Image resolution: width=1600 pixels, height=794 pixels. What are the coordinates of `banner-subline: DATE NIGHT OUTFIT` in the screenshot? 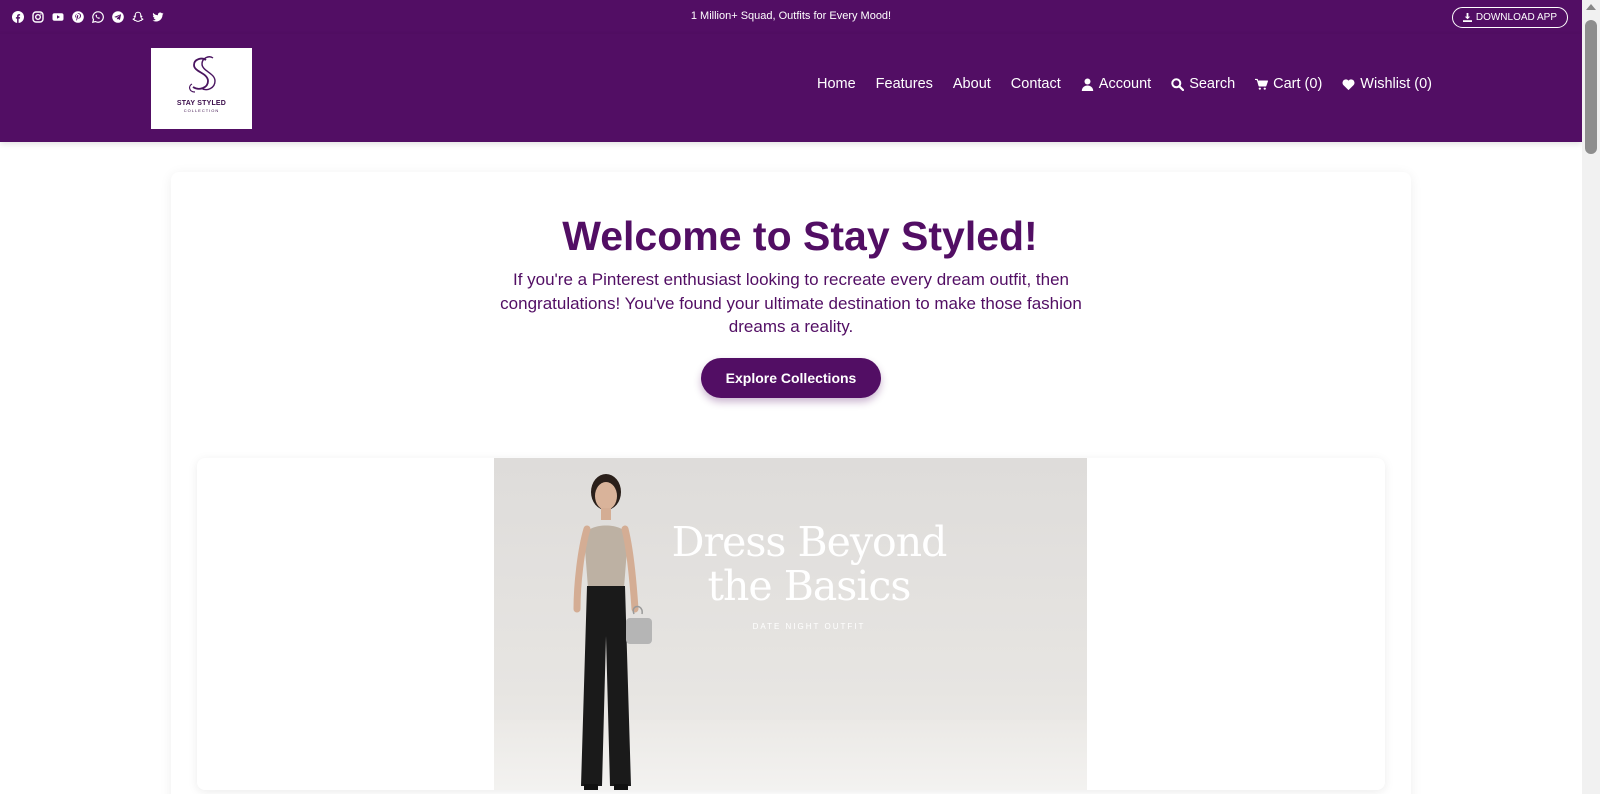 It's located at (809, 626).